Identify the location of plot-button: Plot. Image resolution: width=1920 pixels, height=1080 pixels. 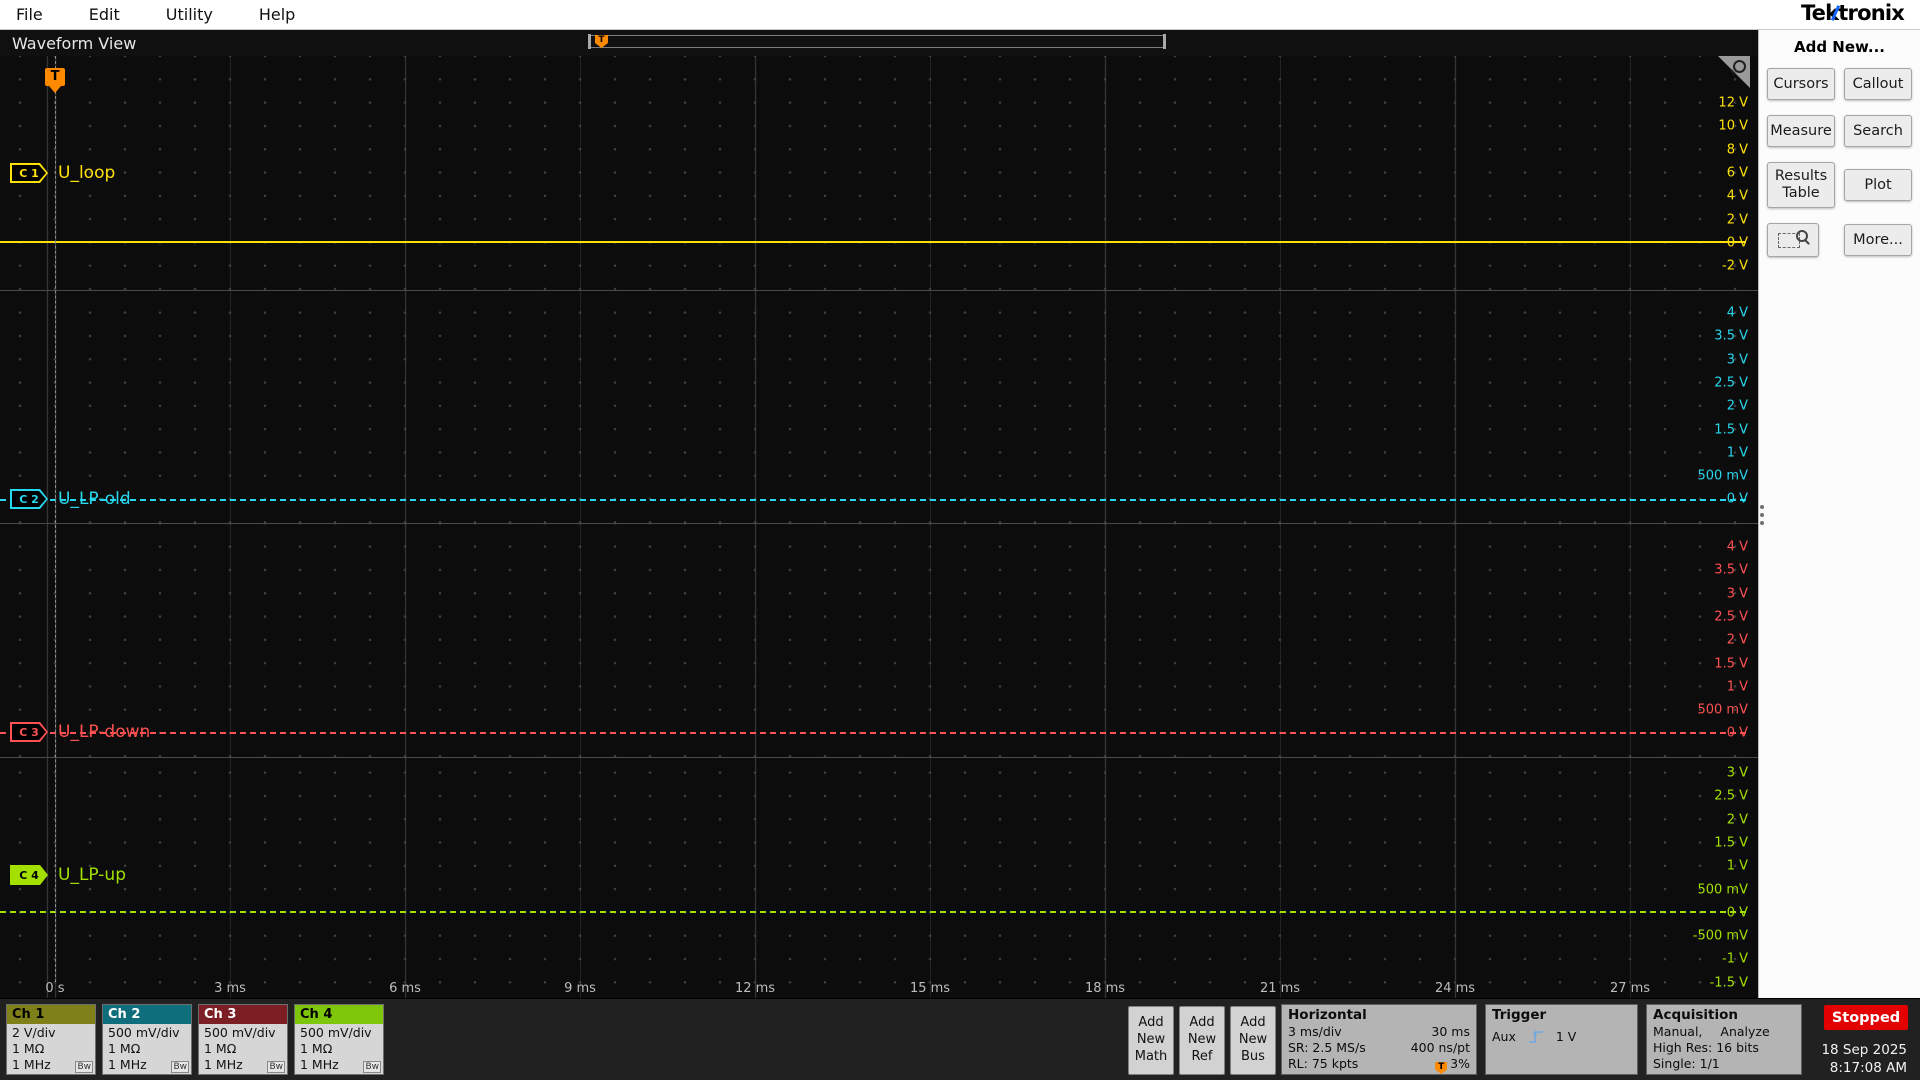
(1878, 185).